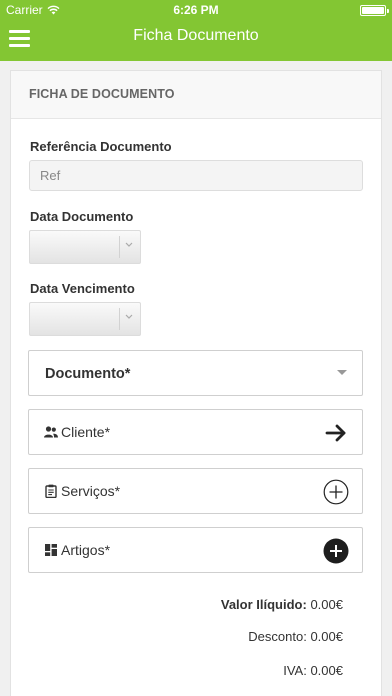 Image resolution: width=392 pixels, height=696 pixels. I want to click on iva-label: IVA:, so click(295, 670).